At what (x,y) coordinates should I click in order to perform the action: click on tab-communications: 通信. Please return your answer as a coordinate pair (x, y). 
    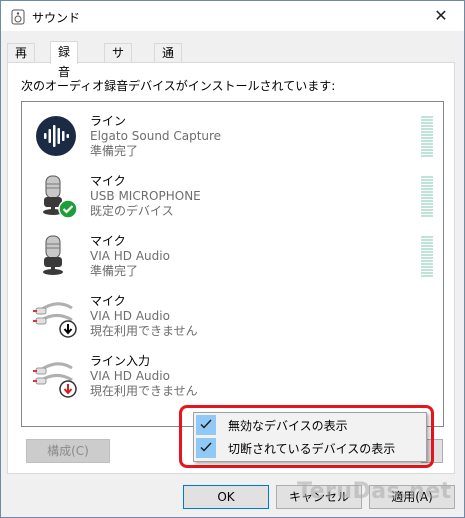
    Looking at the image, I should click on (168, 61).